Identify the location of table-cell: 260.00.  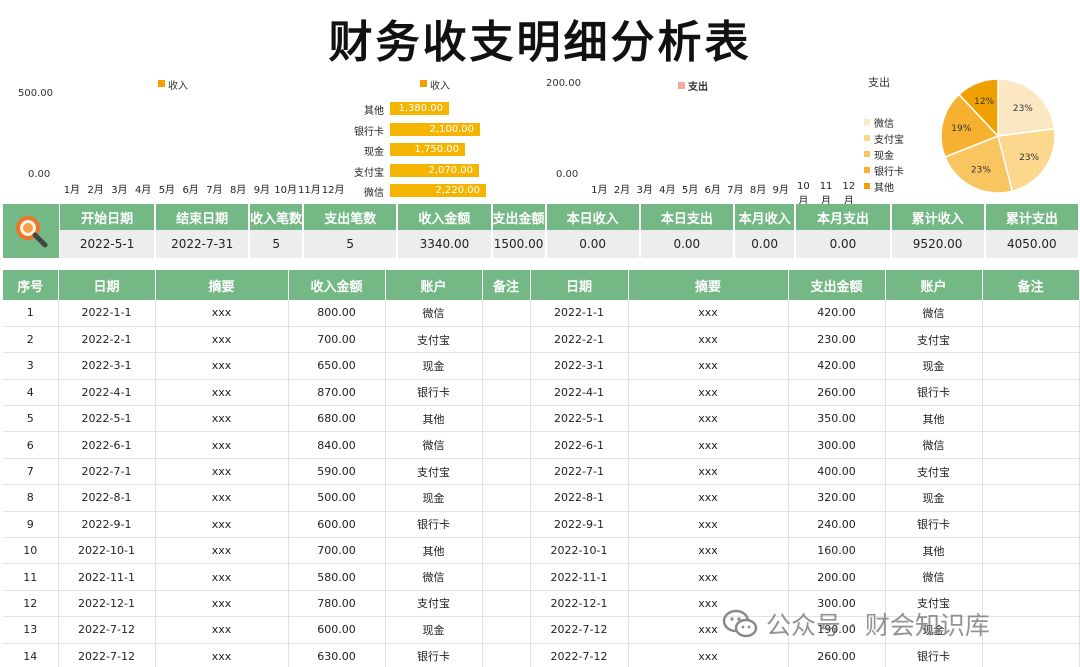
(837, 655).